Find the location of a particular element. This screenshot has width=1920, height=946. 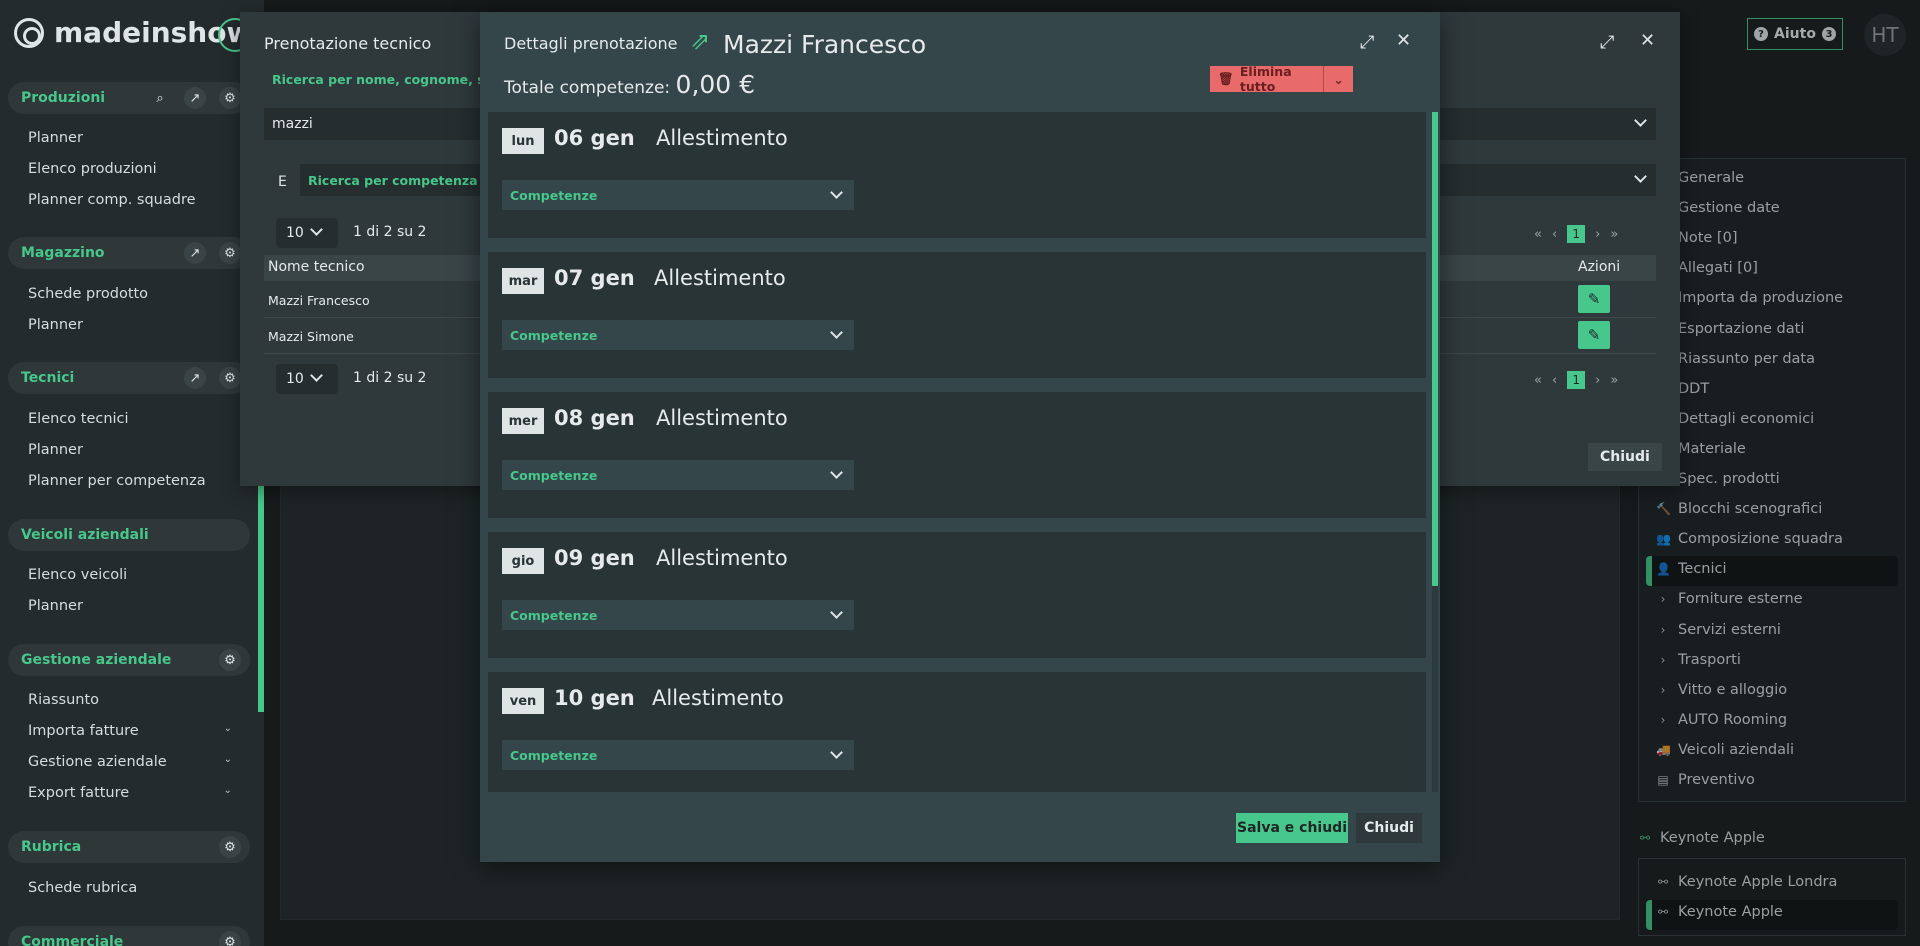

search-icon: ⌕ is located at coordinates (160, 98).